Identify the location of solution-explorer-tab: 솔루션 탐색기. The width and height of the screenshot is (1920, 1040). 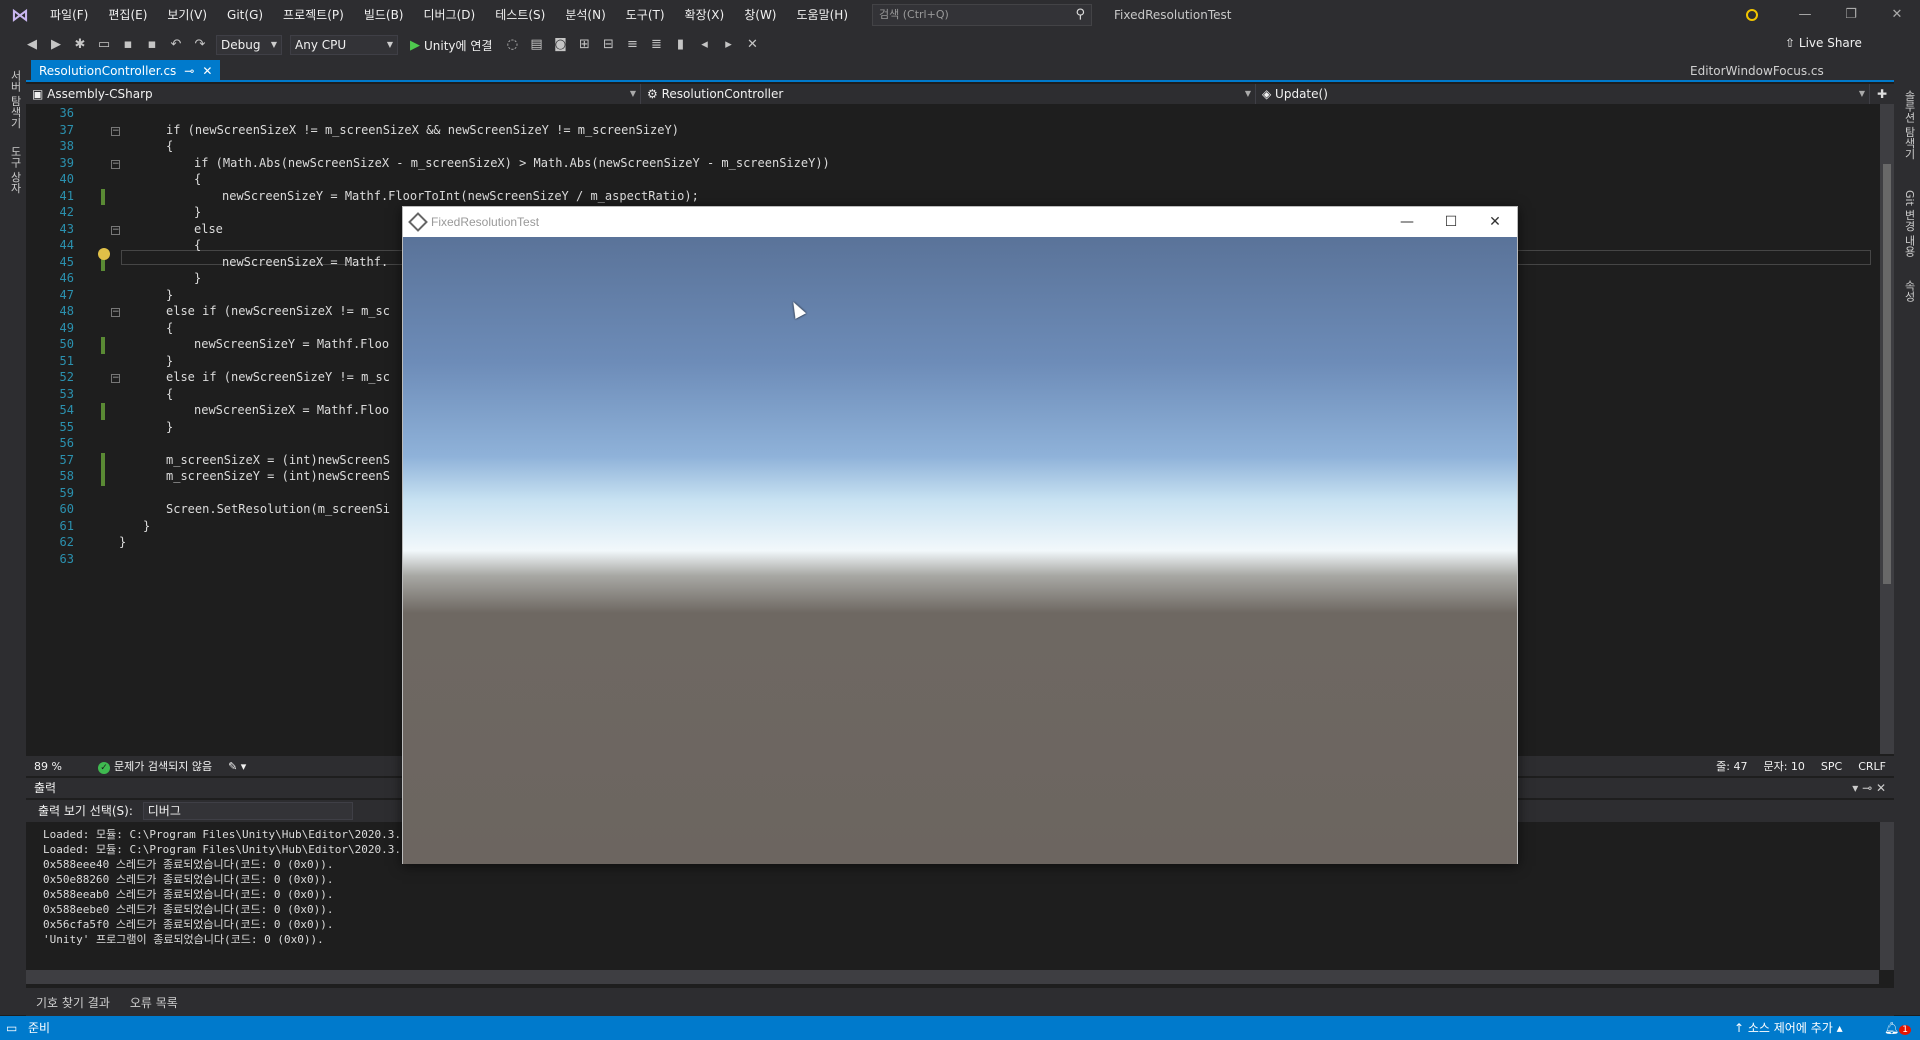
(1909, 125).